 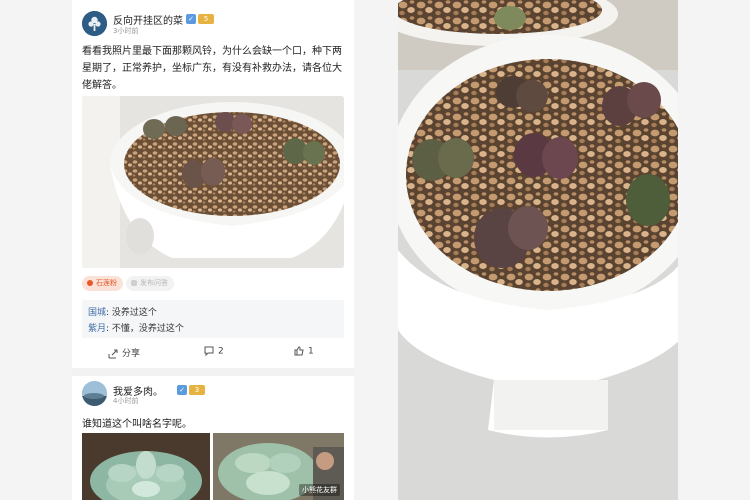 I want to click on comment-item: 紫月: 不懂，没养过这个, so click(x=136, y=327).